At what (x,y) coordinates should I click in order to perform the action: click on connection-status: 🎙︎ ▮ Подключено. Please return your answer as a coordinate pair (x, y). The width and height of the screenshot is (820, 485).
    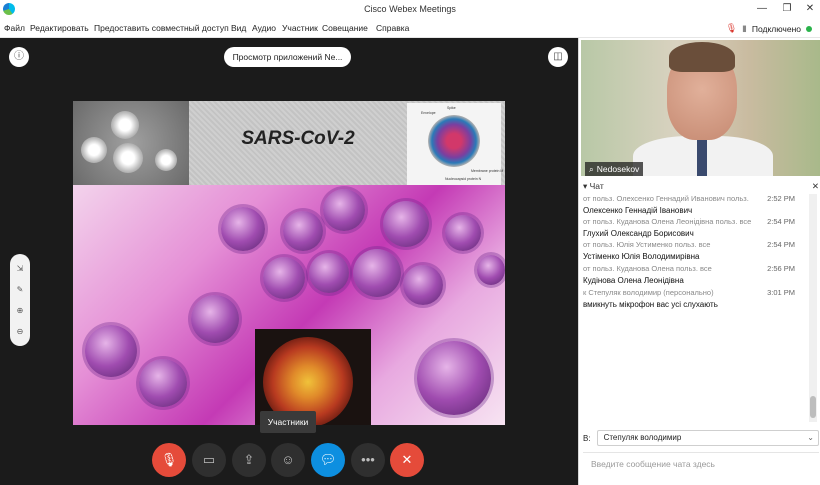
    Looking at the image, I should click on (769, 28).